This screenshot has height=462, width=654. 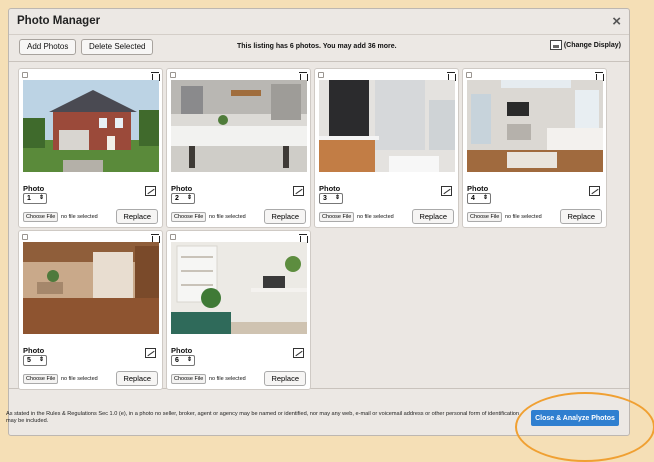 I want to click on delete-selected-button: Delete Selected, so click(x=117, y=47).